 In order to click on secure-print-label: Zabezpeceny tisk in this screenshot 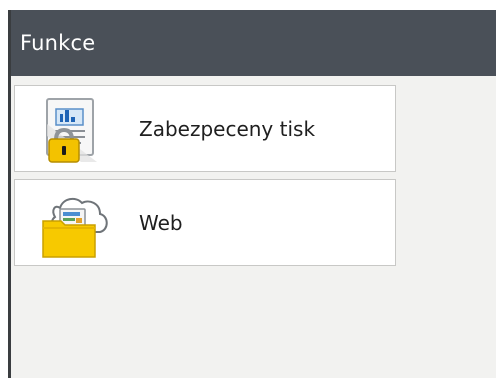, I will do `click(227, 129)`.